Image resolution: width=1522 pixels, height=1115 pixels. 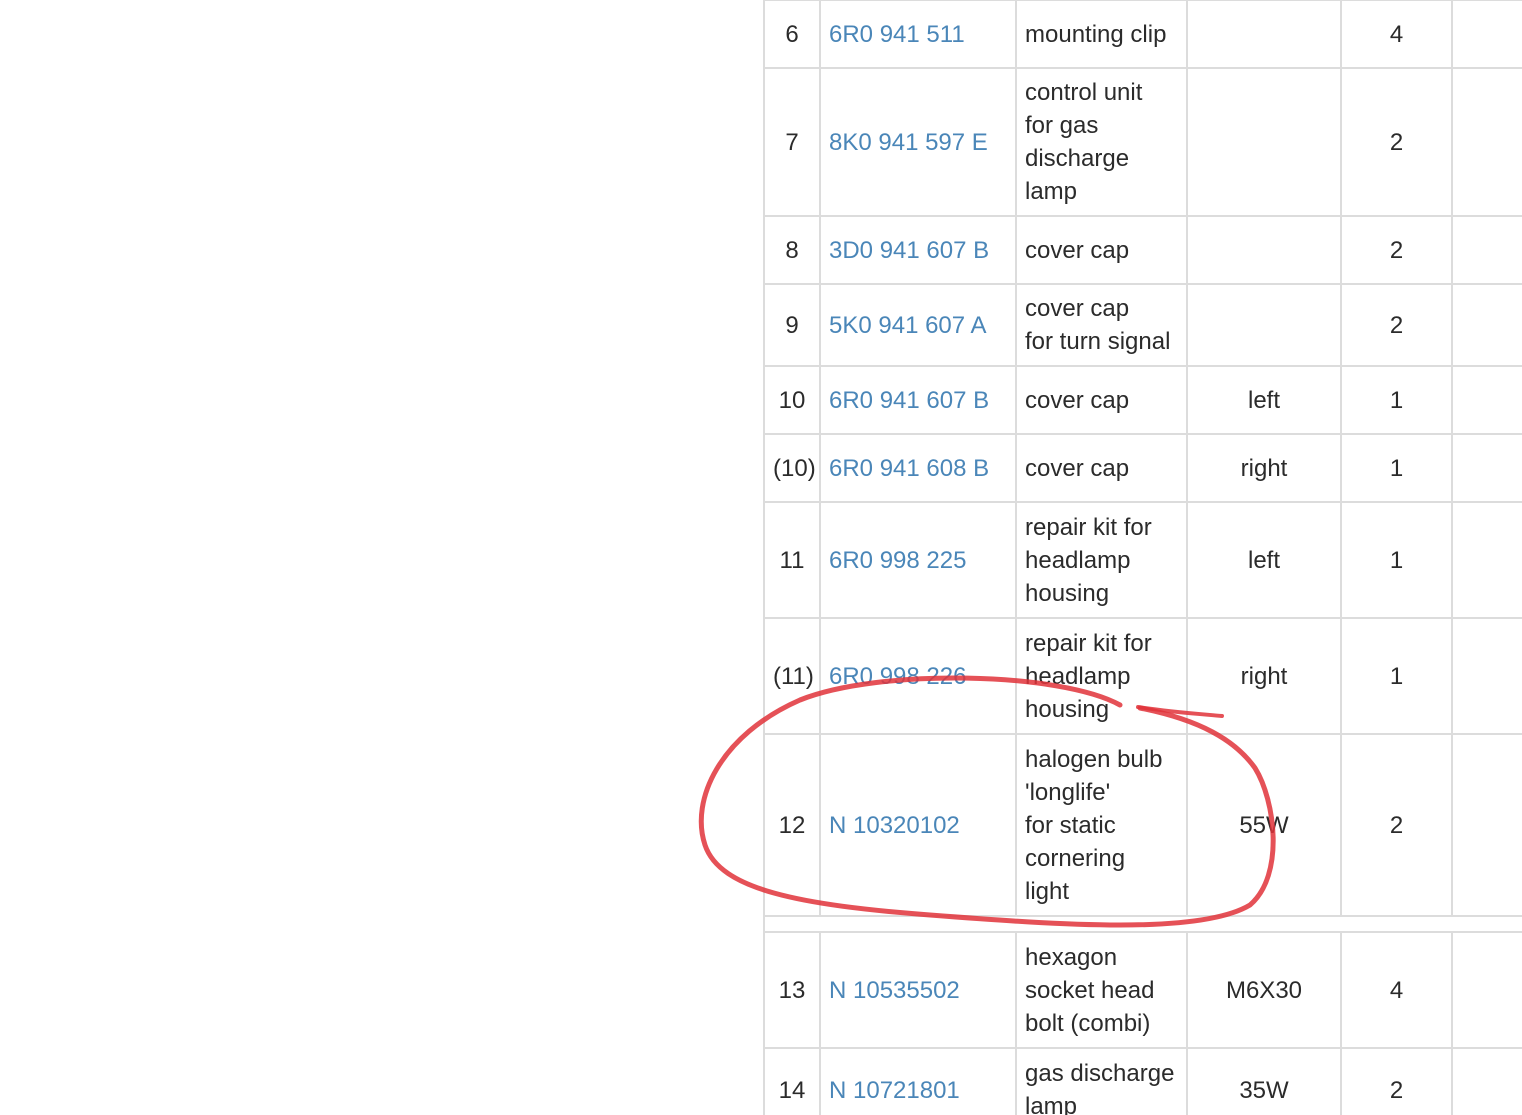 I want to click on description-line: gas discharge, so click(x=1100, y=1073).